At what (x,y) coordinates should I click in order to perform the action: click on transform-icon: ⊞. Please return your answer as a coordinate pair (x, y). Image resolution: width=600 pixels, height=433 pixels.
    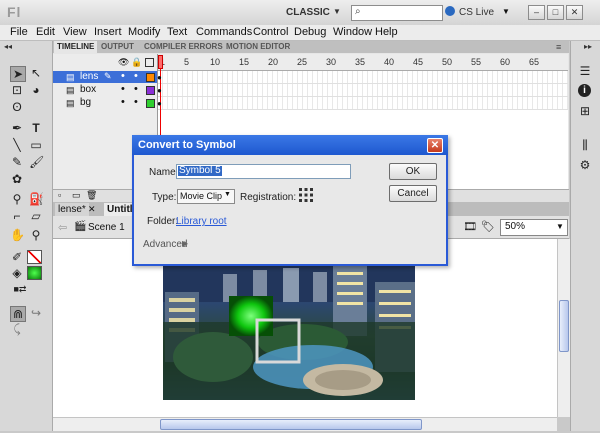
    Looking at the image, I should click on (585, 111).